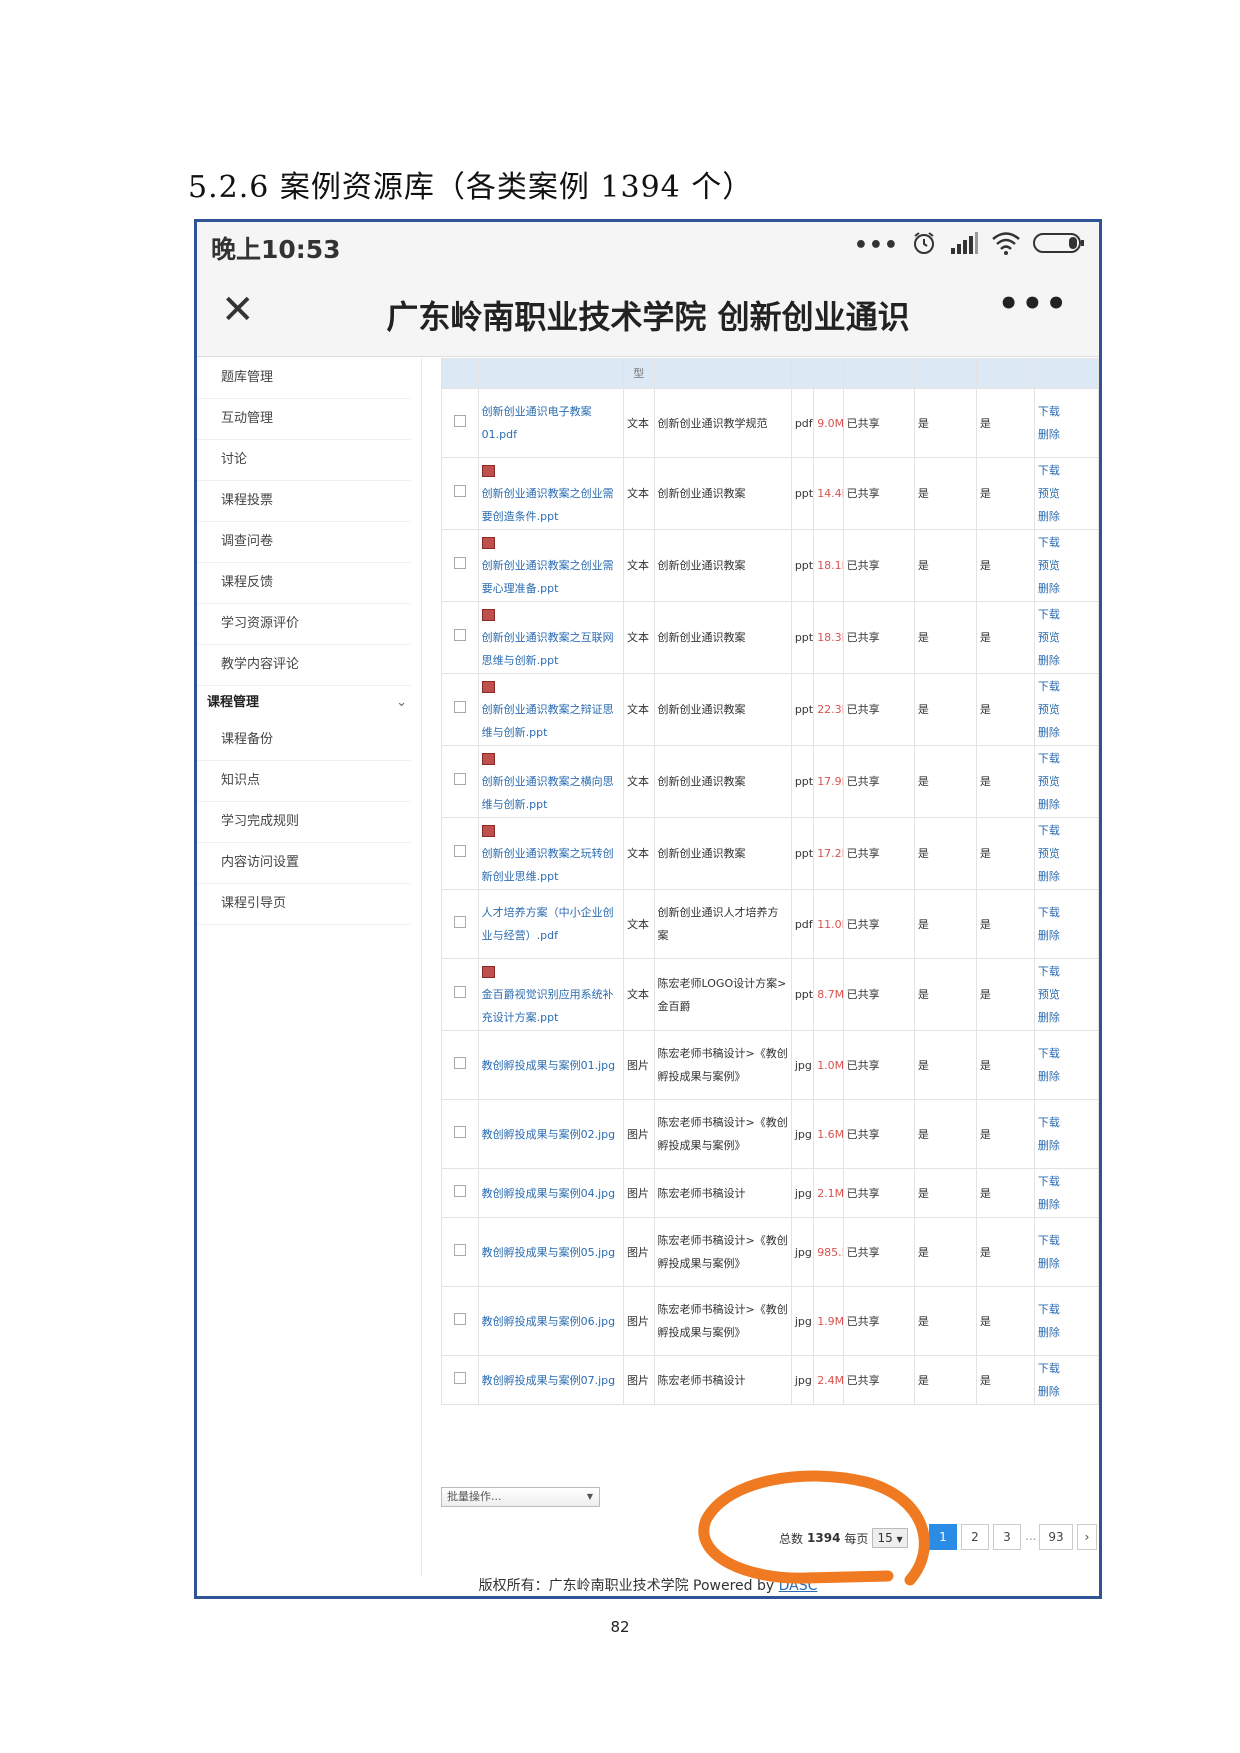  What do you see at coordinates (890, 1538) in the screenshot?
I see `page-size-select: 15 ▼` at bounding box center [890, 1538].